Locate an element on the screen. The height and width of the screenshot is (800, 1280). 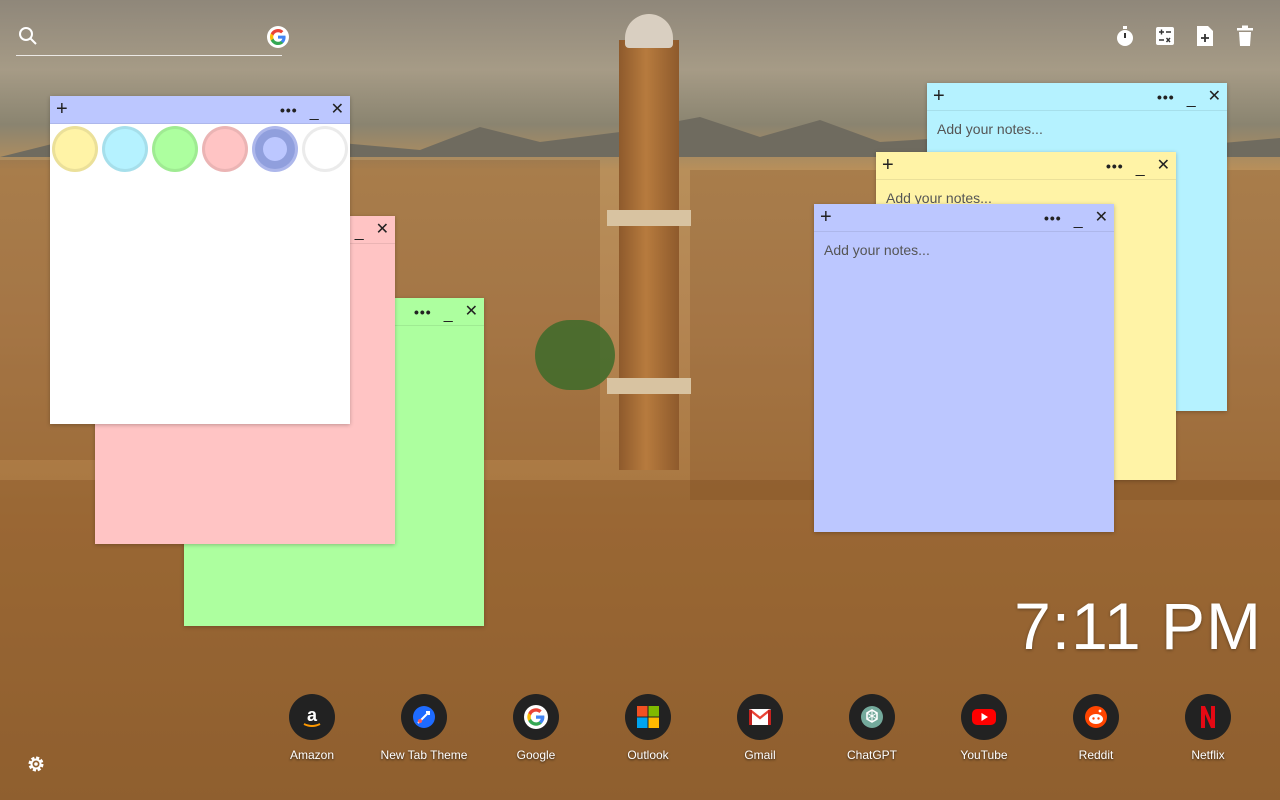
swatch-green is located at coordinates (175, 149).